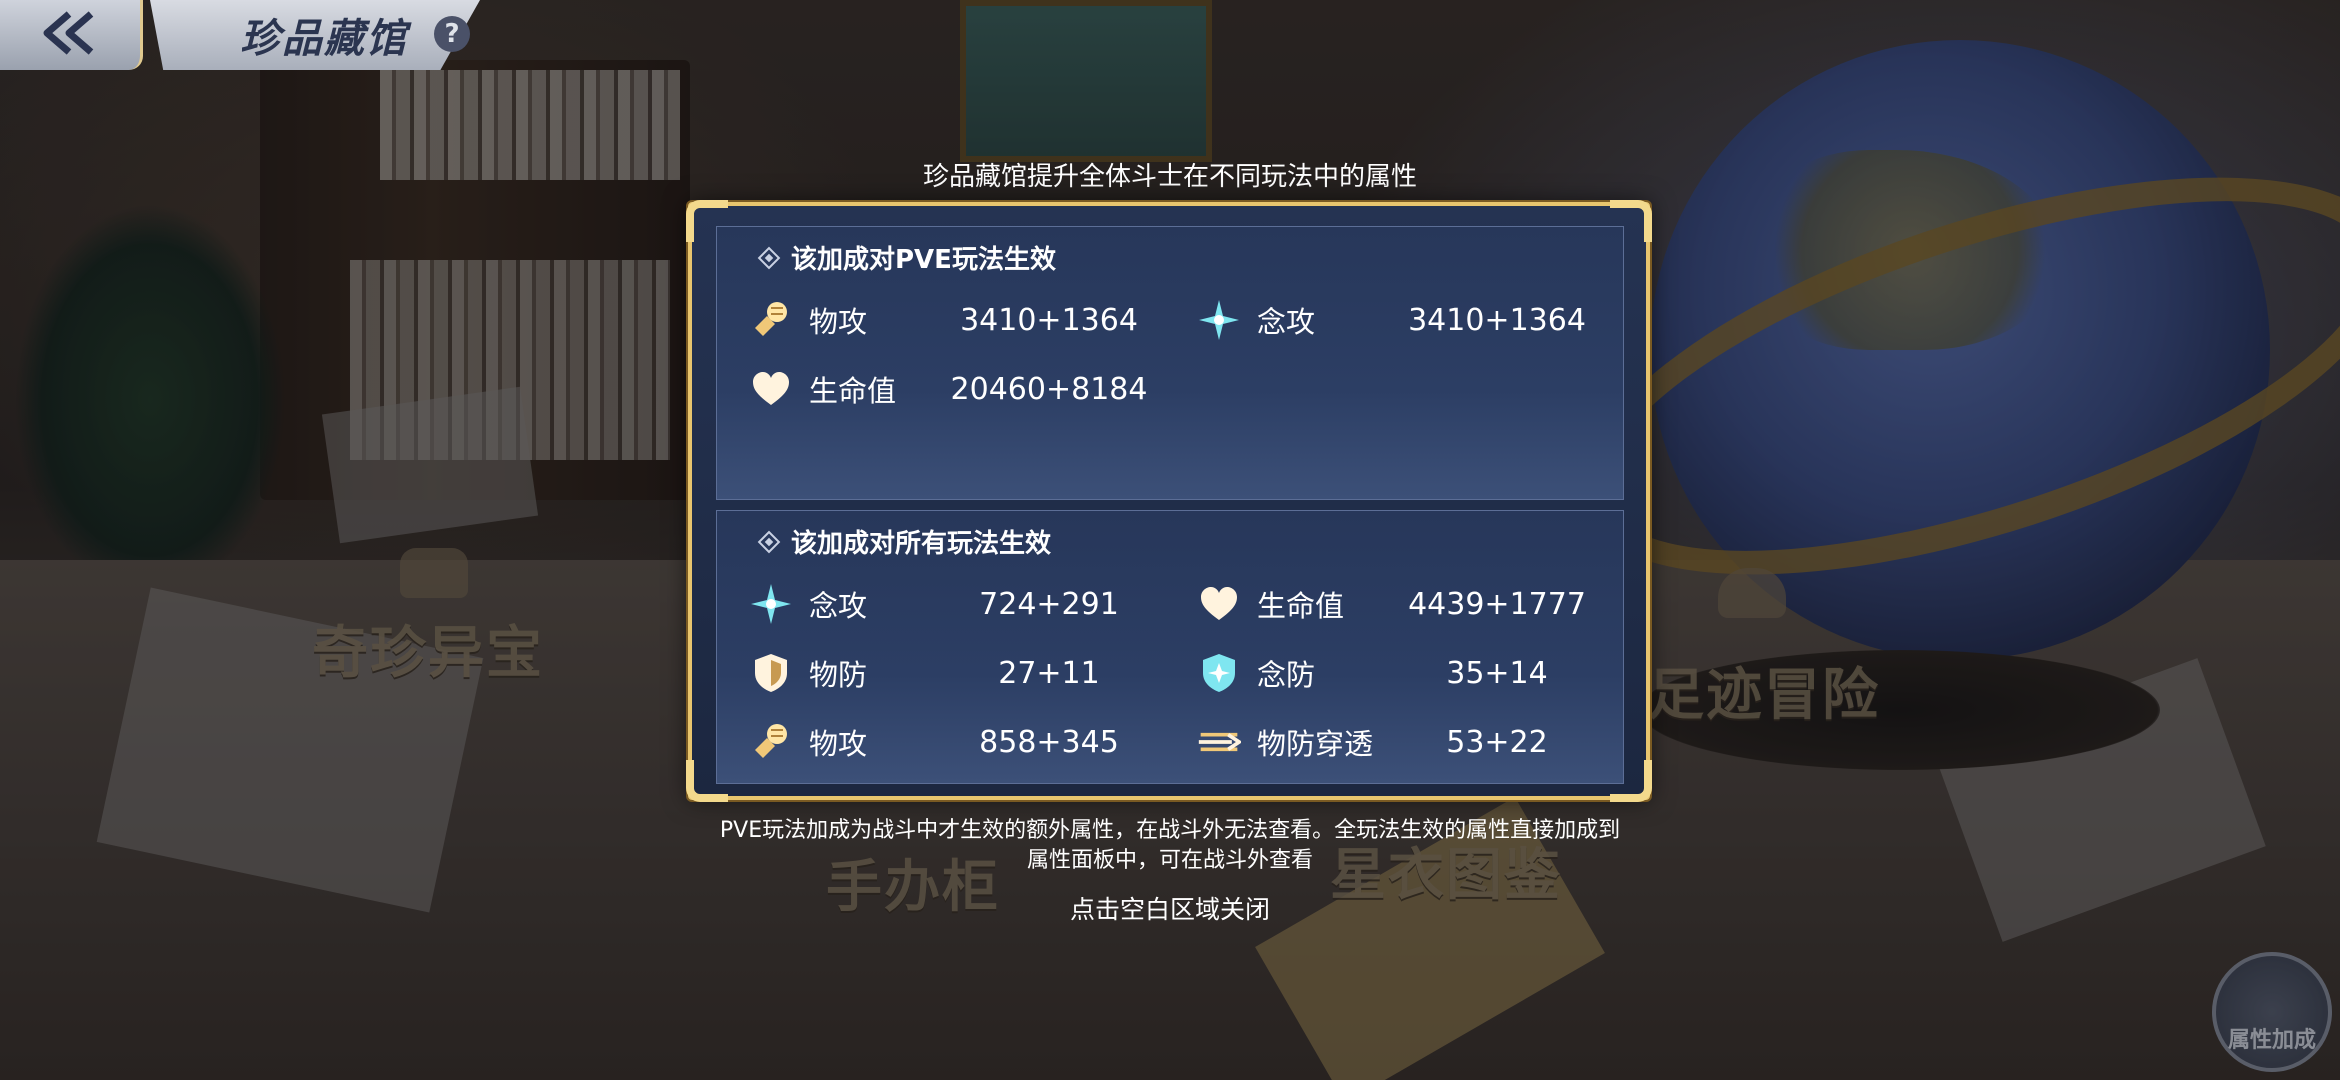 This screenshot has width=2340, height=1080. What do you see at coordinates (324, 39) in the screenshot?
I see `page-title: 珍品藏馆` at bounding box center [324, 39].